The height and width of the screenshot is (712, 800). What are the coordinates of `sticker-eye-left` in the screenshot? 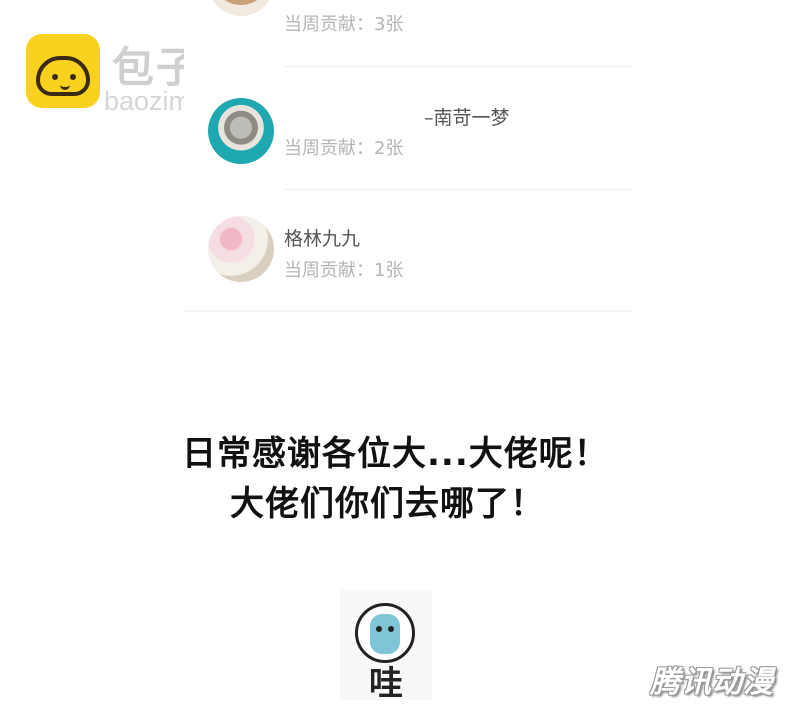 It's located at (379, 629).